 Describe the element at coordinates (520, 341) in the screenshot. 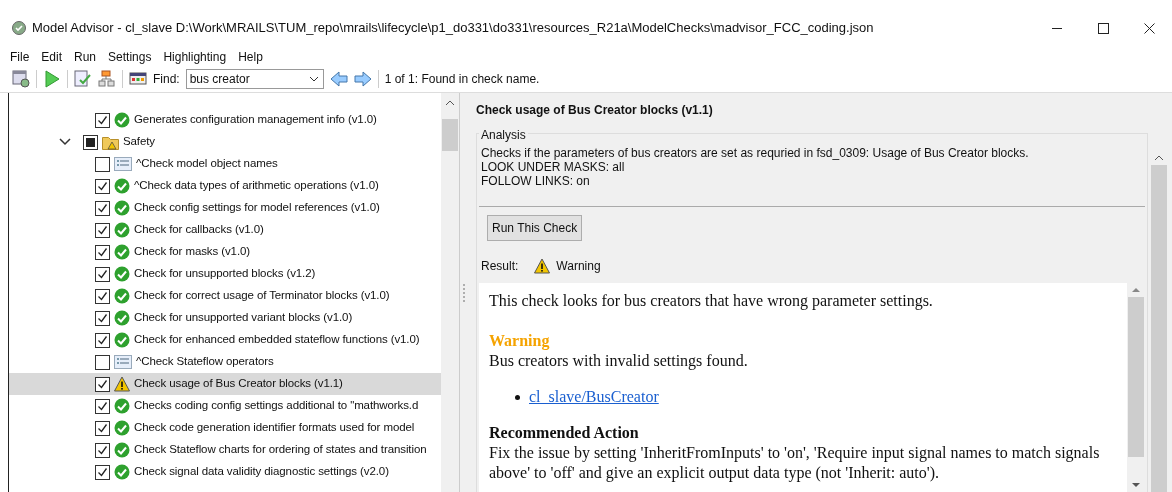

I see `report-status-heading: Warning` at that location.